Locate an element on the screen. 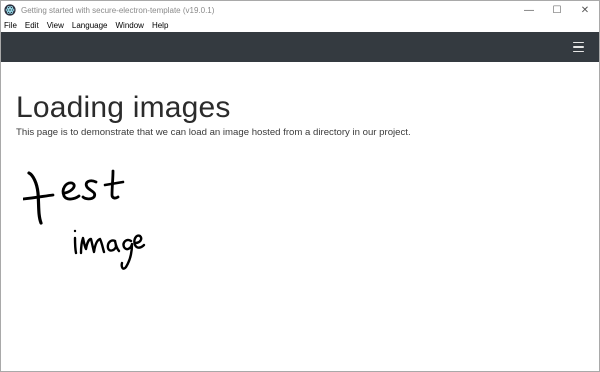 The width and height of the screenshot is (600, 372). window-controls: — ☐ ✕ is located at coordinates (557, 10).